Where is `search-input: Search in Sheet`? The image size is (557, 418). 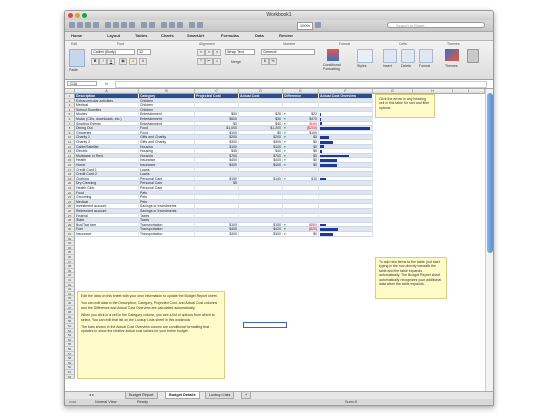 search-input: Search in Sheet is located at coordinates (436, 25).